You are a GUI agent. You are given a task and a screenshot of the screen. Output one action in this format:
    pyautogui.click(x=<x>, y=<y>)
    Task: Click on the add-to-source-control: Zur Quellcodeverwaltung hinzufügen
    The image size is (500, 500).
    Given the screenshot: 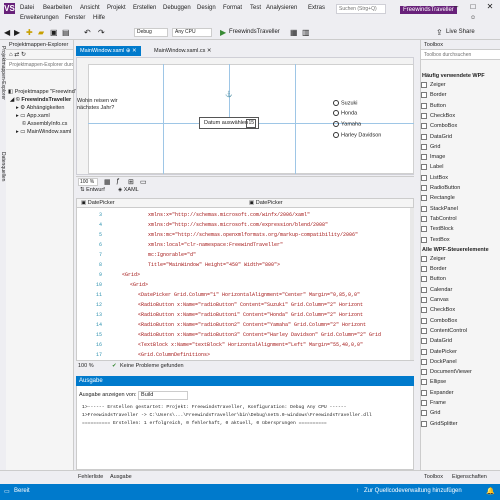 What is the action you would take?
    pyautogui.click(x=413, y=491)
    